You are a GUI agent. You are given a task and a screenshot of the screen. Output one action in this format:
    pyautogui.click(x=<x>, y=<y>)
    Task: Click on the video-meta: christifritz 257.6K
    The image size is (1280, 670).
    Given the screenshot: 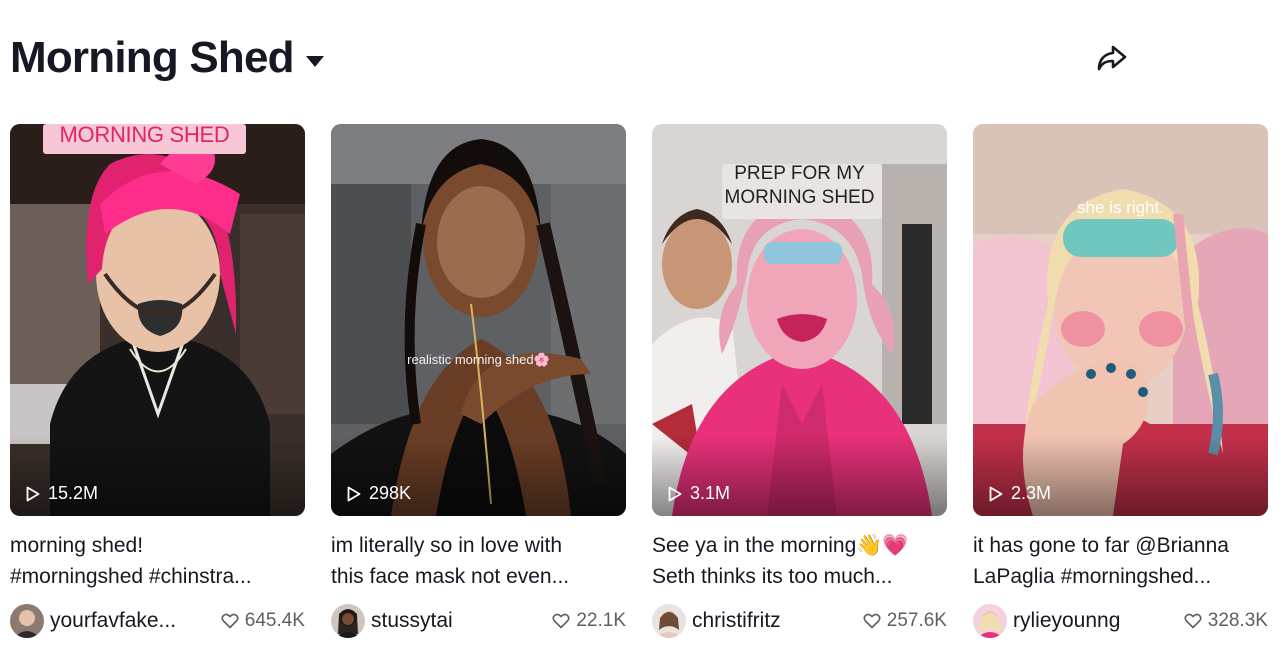 What is the action you would take?
    pyautogui.click(x=799, y=621)
    